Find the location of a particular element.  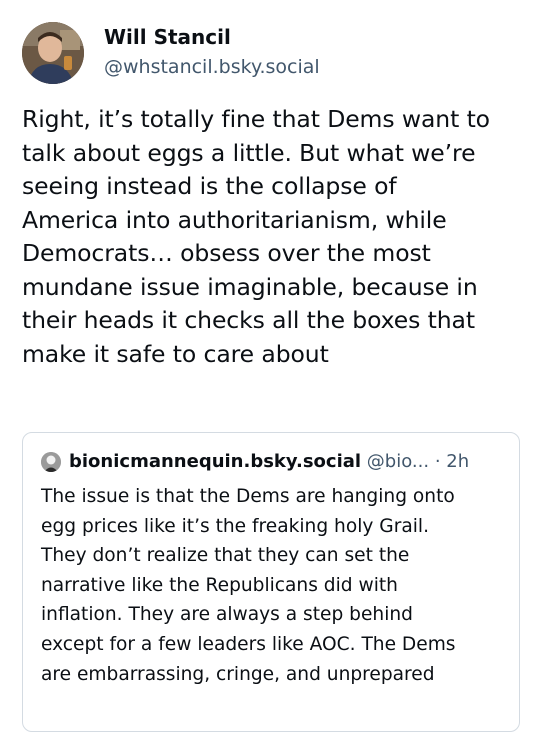

quoted-user-avatar is located at coordinates (51, 462).